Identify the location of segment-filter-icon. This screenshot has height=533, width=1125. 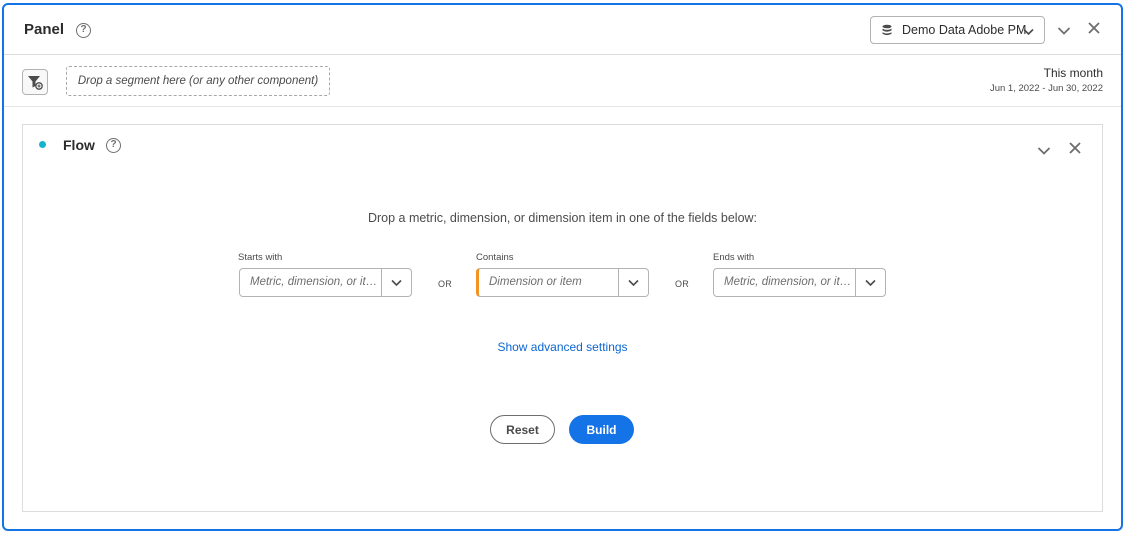
(35, 83).